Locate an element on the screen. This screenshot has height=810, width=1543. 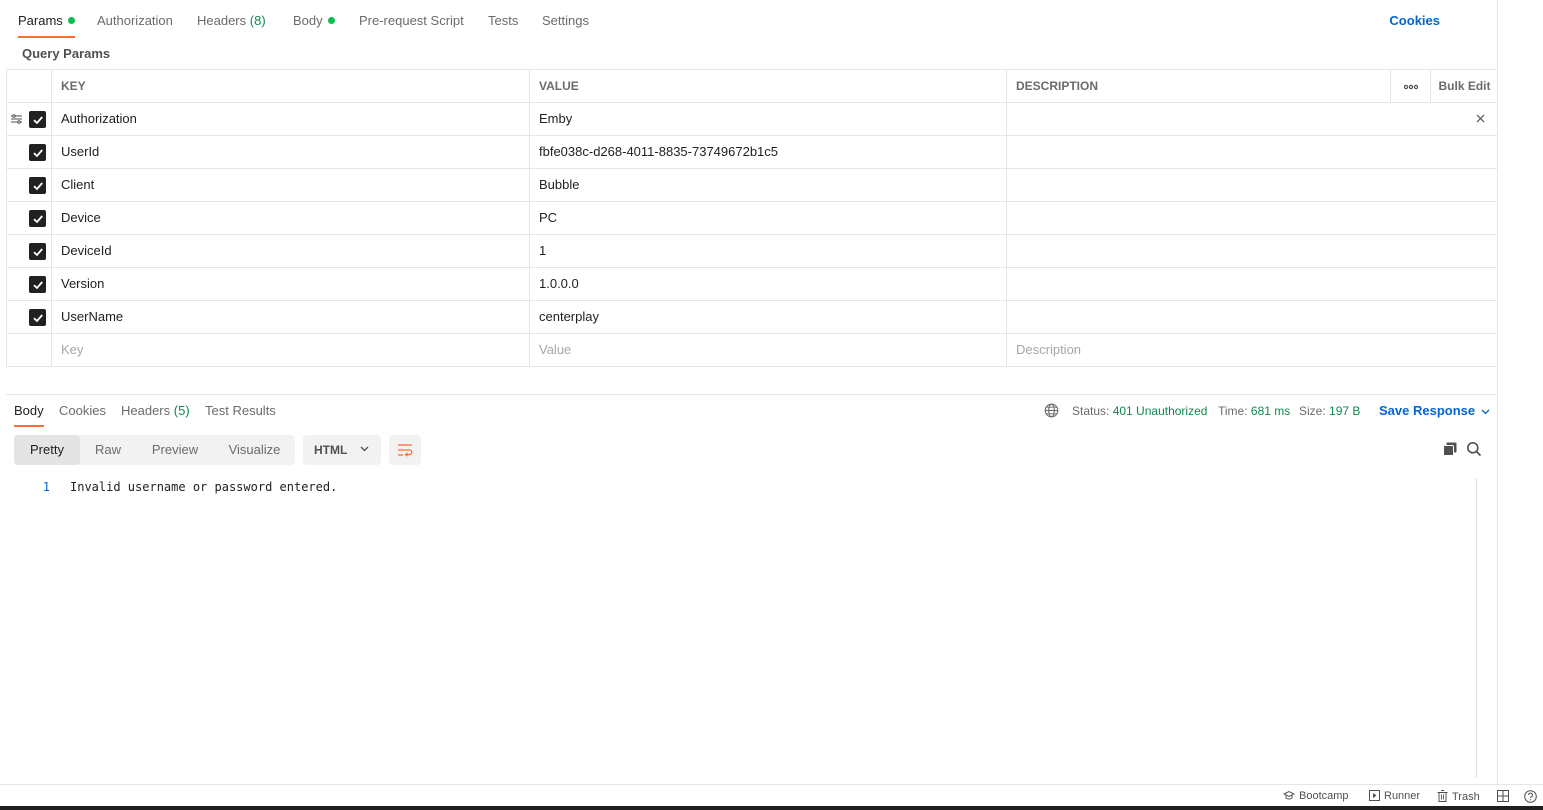
table-row: Version 1.0.0.0 is located at coordinates (752, 284).